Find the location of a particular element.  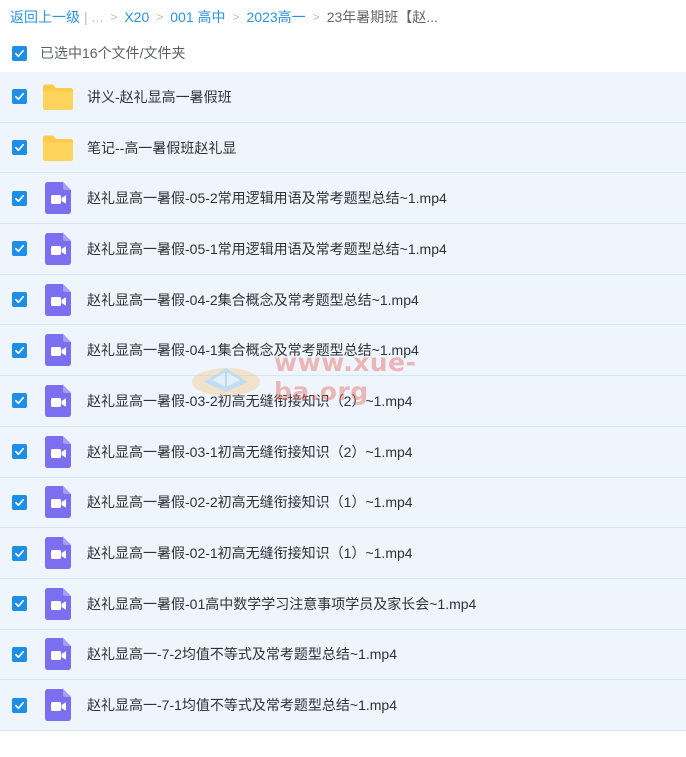

file-row: 赵礼显高一暑假-02-1初高无缝衔接知识（1）~1.mp4 is located at coordinates (343, 553).